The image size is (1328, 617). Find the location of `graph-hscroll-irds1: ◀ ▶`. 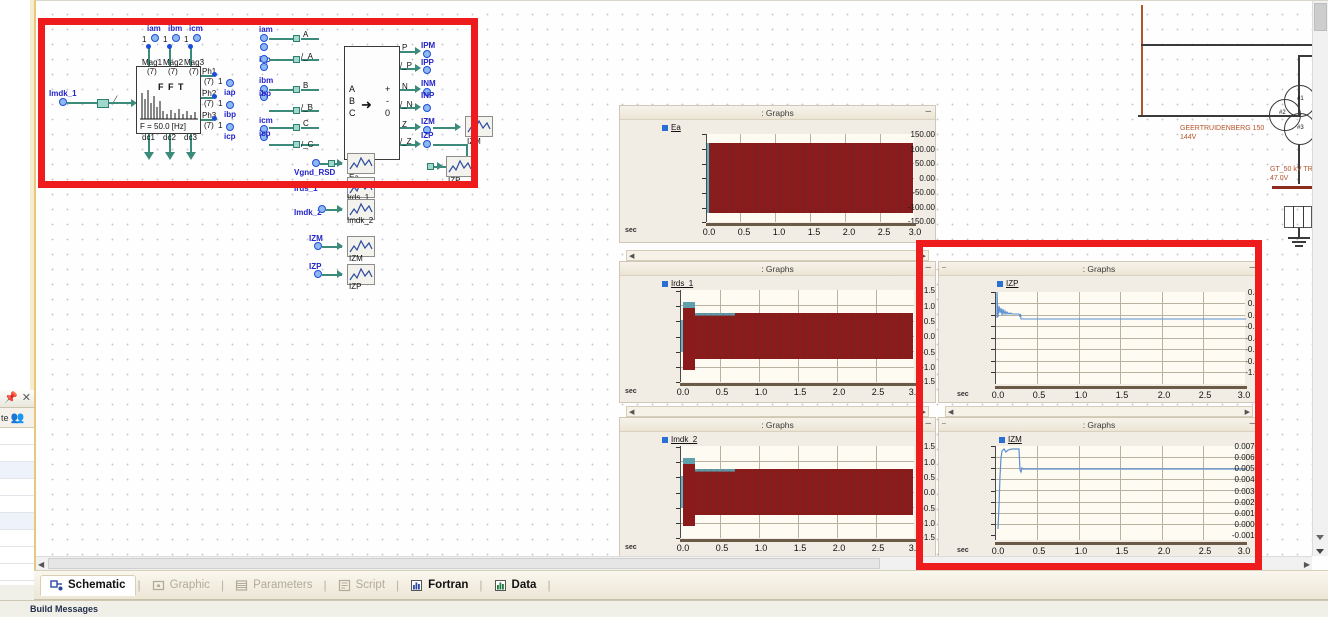

graph-hscroll-irds1: ◀ ▶ is located at coordinates (777, 255).